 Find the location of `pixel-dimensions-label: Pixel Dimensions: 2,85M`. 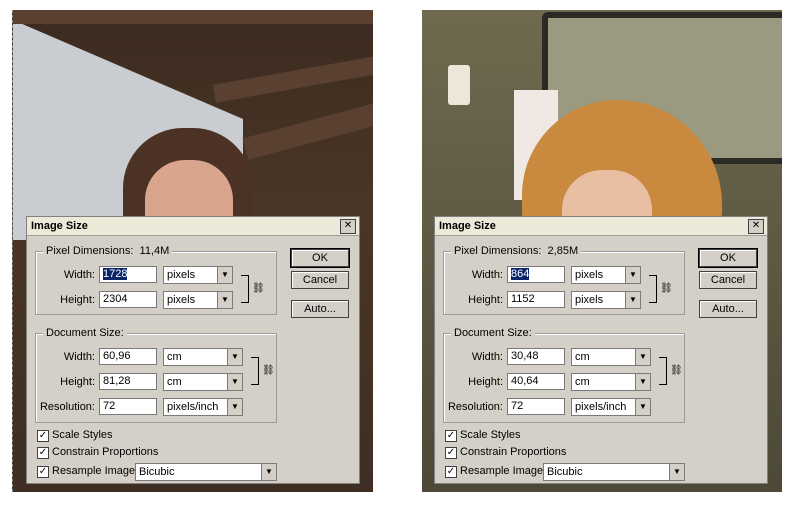

pixel-dimensions-label: Pixel Dimensions: 2,85M is located at coordinates (516, 251).